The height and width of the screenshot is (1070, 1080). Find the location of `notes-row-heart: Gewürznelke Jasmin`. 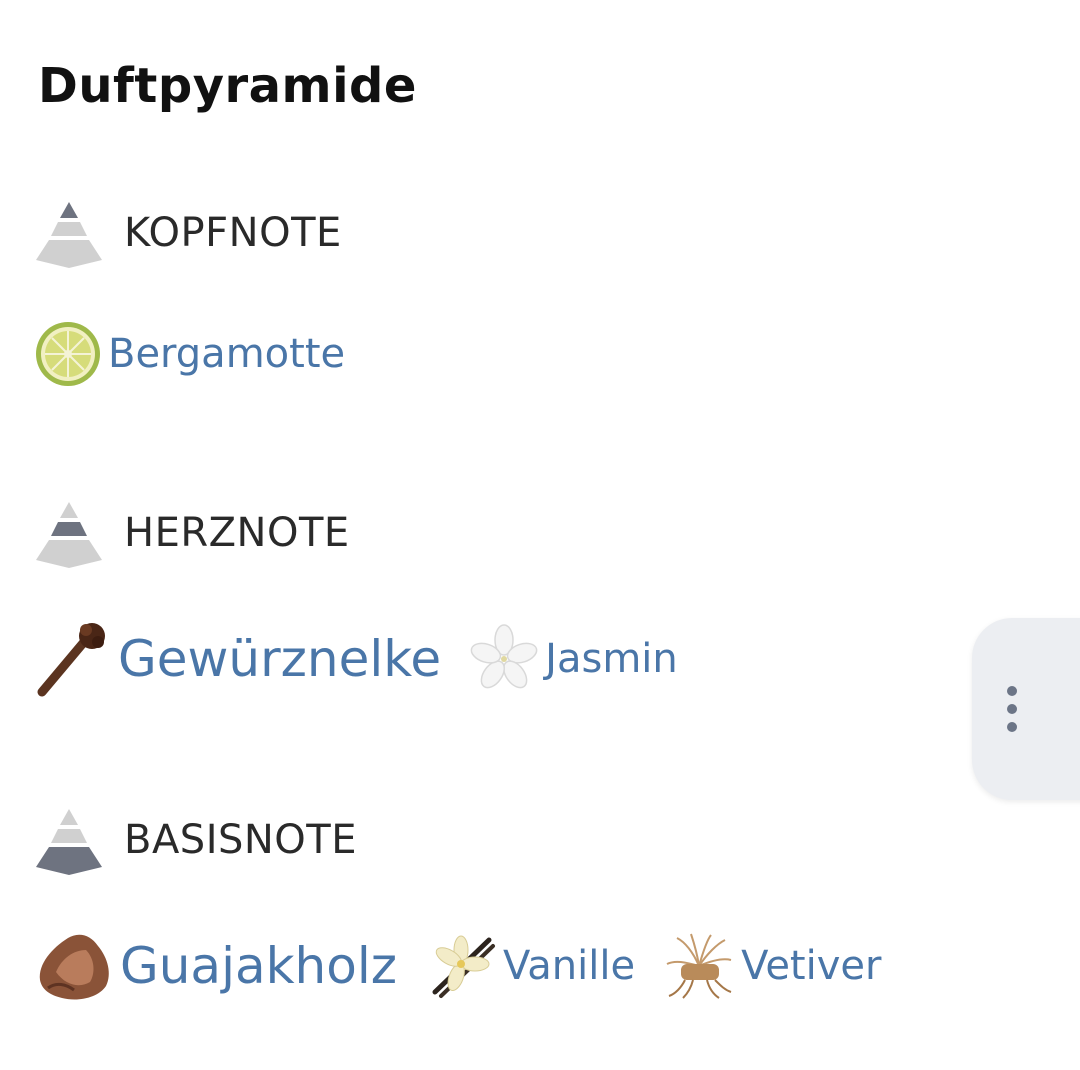

notes-row-heart: Gewürznelke Jasmin is located at coordinates (370, 659).